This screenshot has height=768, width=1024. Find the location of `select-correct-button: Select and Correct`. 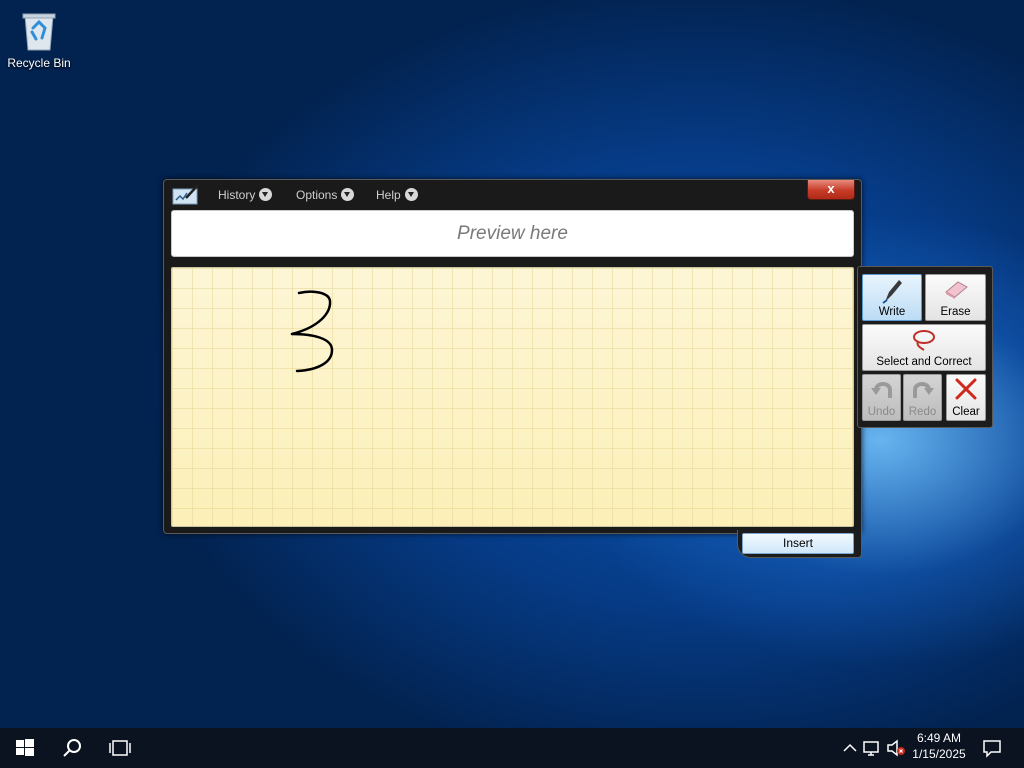

select-correct-button: Select and Correct is located at coordinates (924, 347).